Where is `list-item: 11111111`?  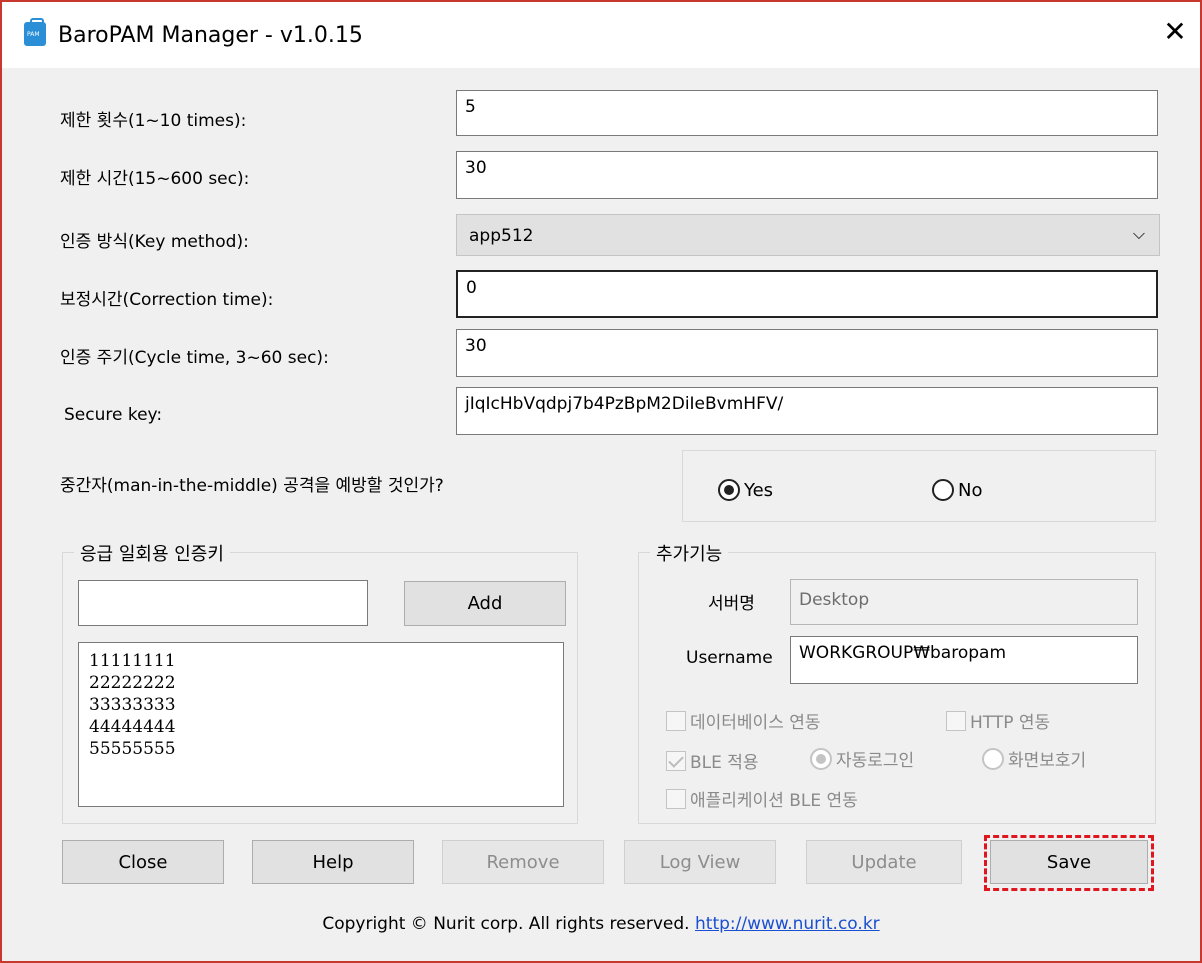
list-item: 11111111 is located at coordinates (321, 661).